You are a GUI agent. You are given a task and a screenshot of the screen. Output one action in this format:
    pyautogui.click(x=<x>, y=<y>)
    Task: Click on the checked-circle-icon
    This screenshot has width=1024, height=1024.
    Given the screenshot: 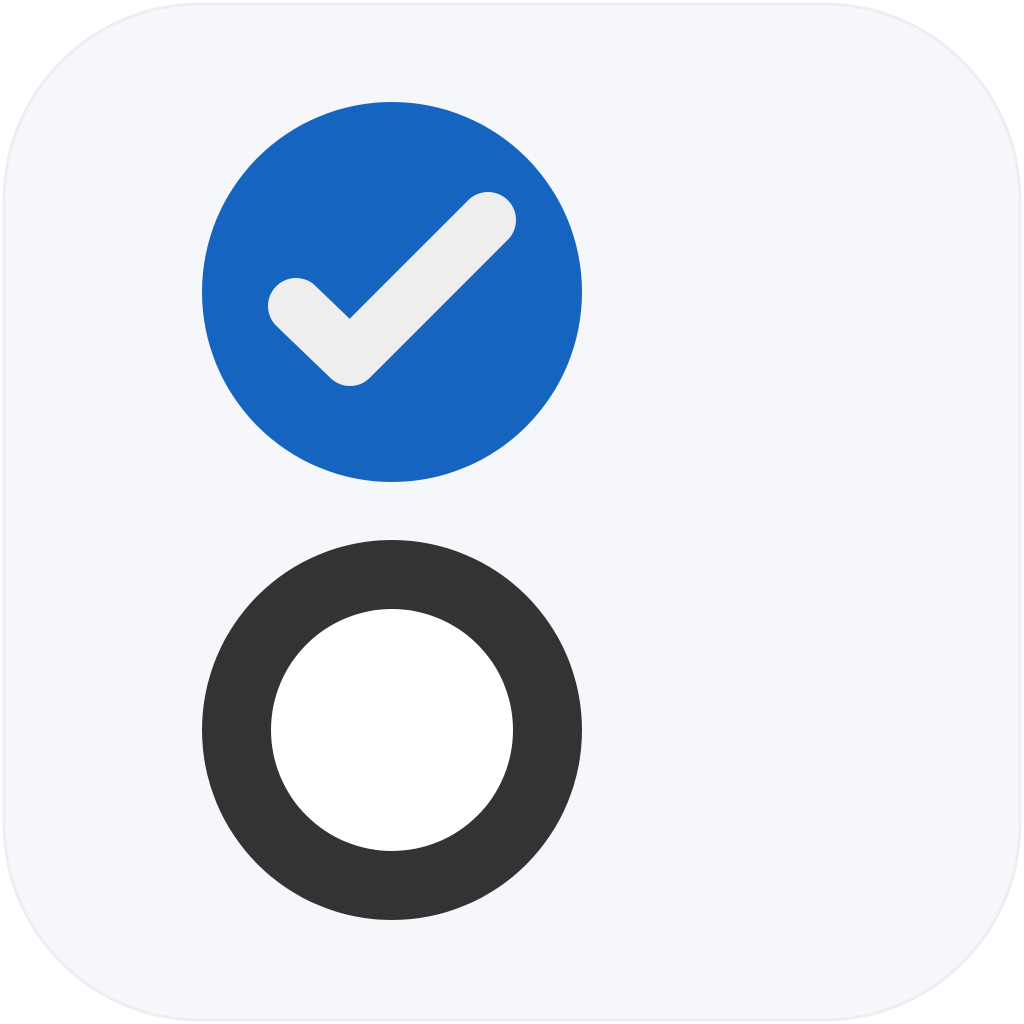 What is the action you would take?
    pyautogui.click(x=392, y=292)
    